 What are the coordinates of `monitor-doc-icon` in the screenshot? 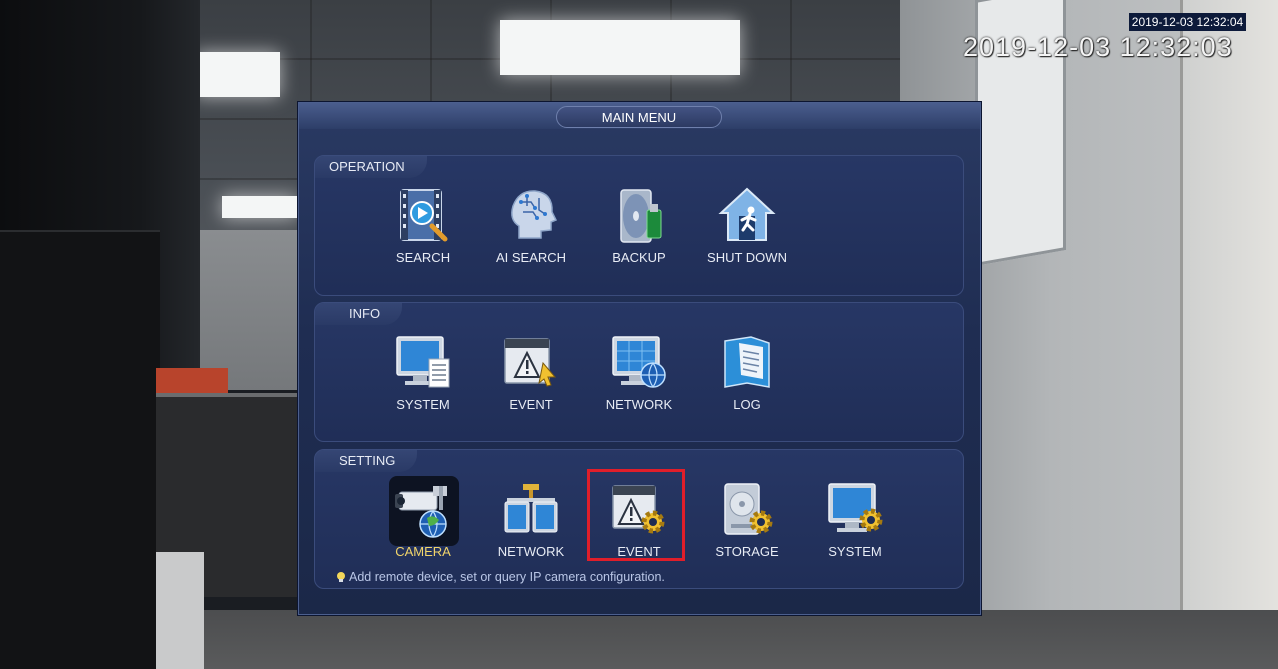 It's located at (423, 362).